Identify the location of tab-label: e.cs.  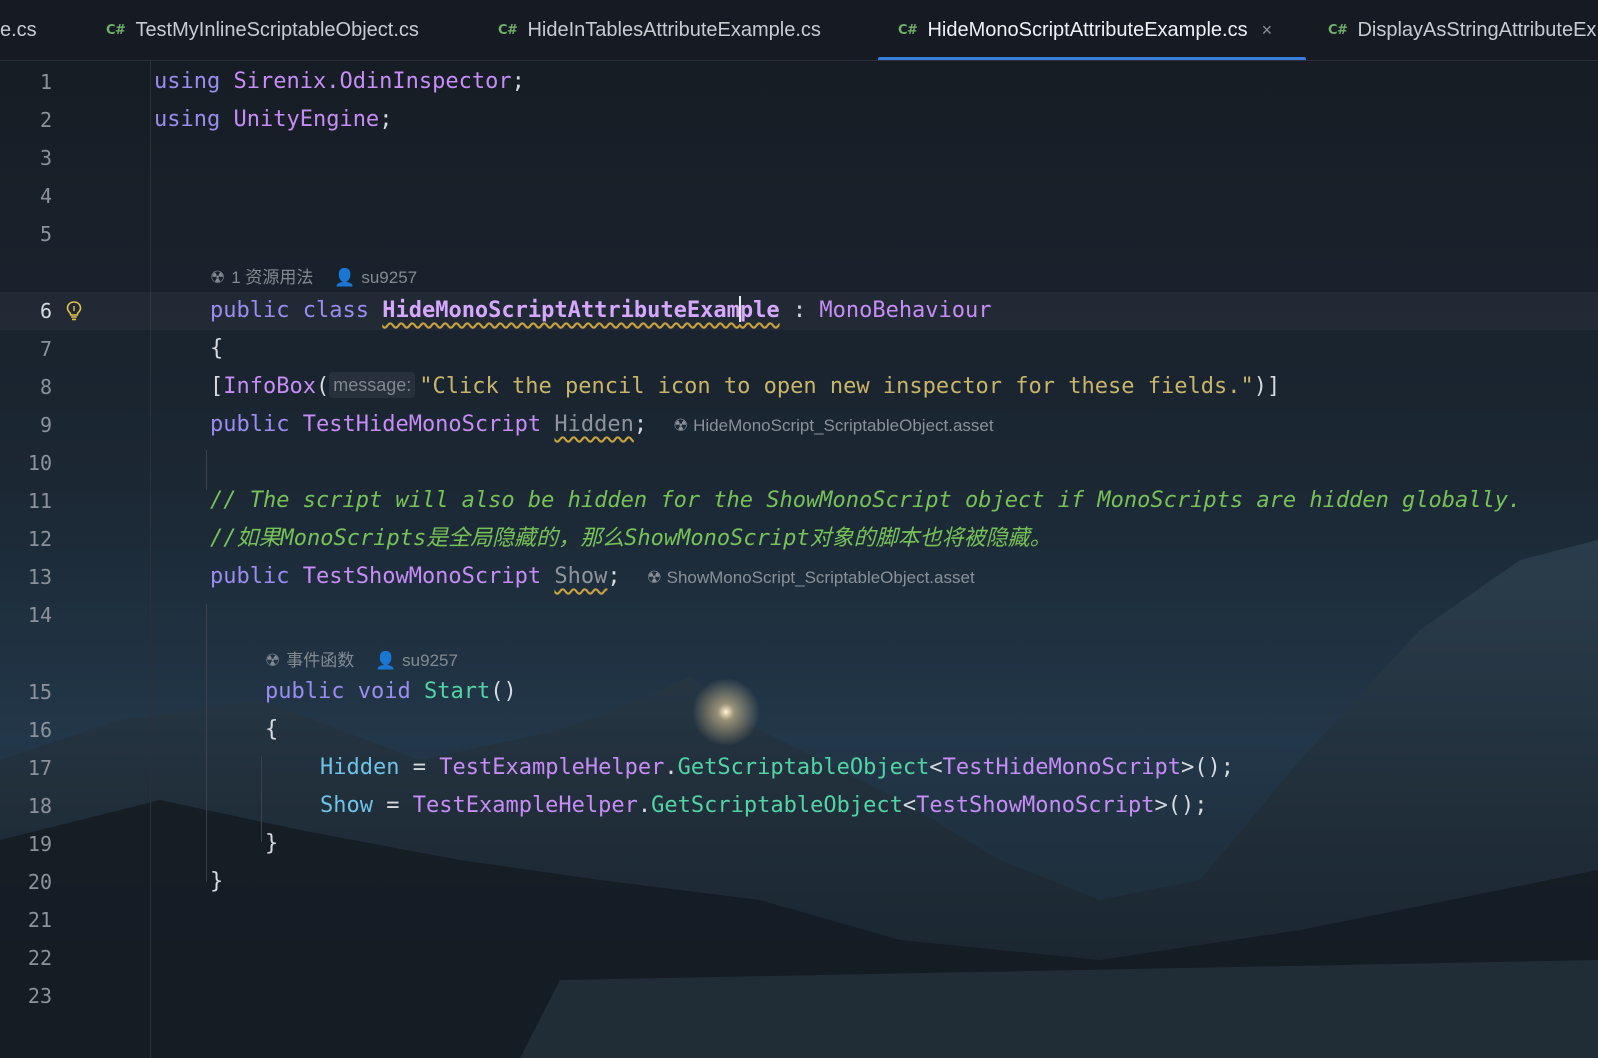
(18, 29).